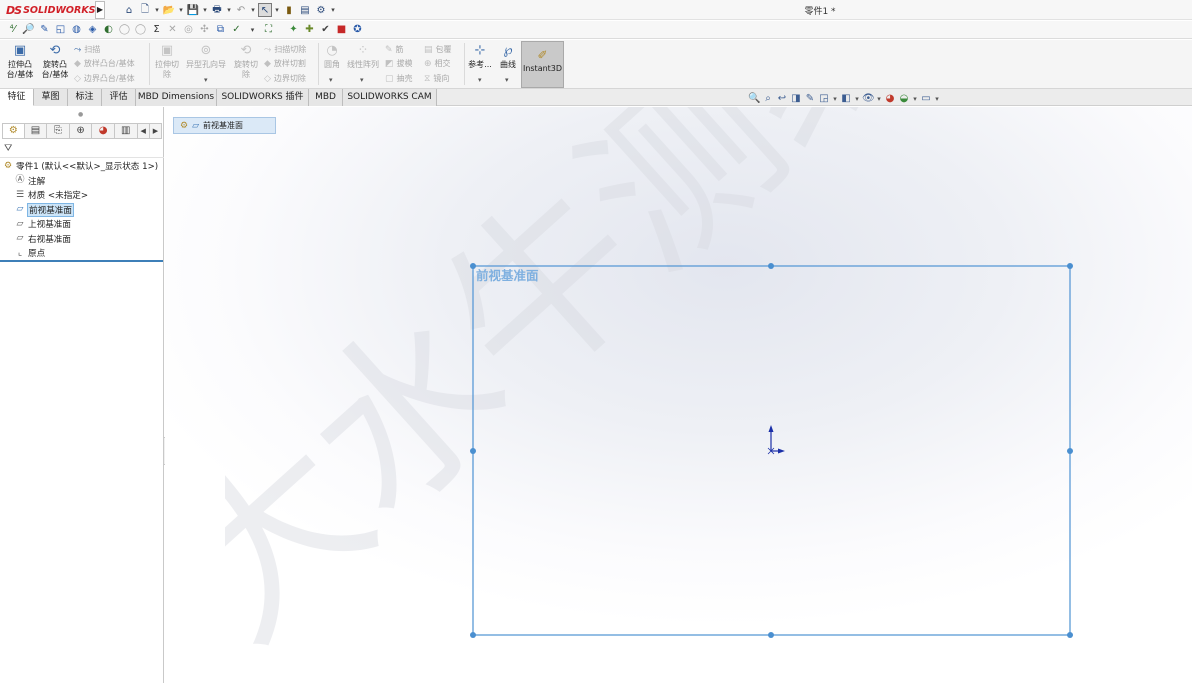  Describe the element at coordinates (879, 99) in the screenshot. I see `hide-show-dropdown-icon: ▾` at that location.